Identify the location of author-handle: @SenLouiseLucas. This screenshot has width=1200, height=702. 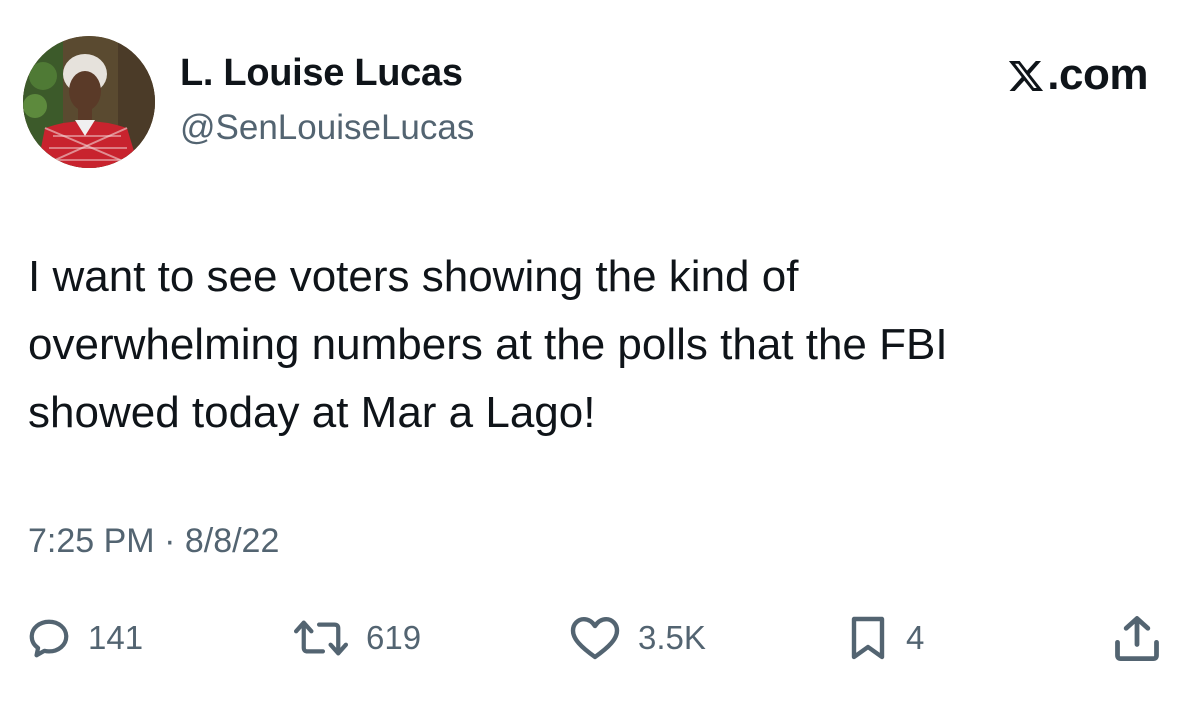
(327, 128).